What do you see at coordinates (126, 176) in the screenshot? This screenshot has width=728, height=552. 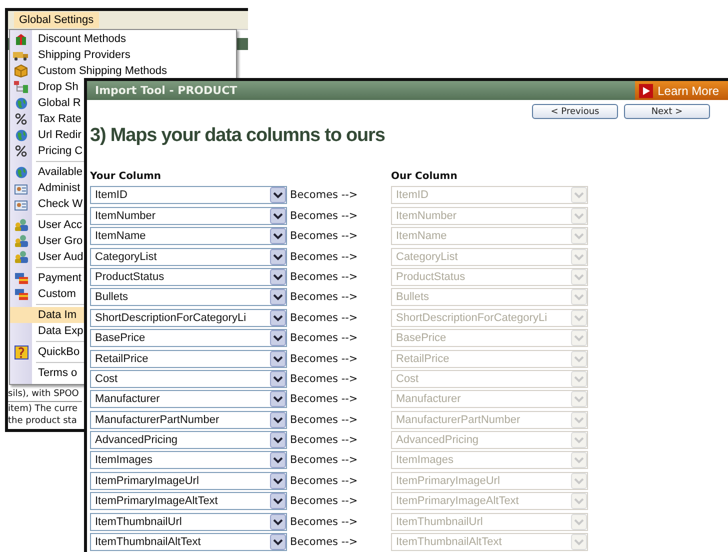 I see `column-header: Your Column` at bounding box center [126, 176].